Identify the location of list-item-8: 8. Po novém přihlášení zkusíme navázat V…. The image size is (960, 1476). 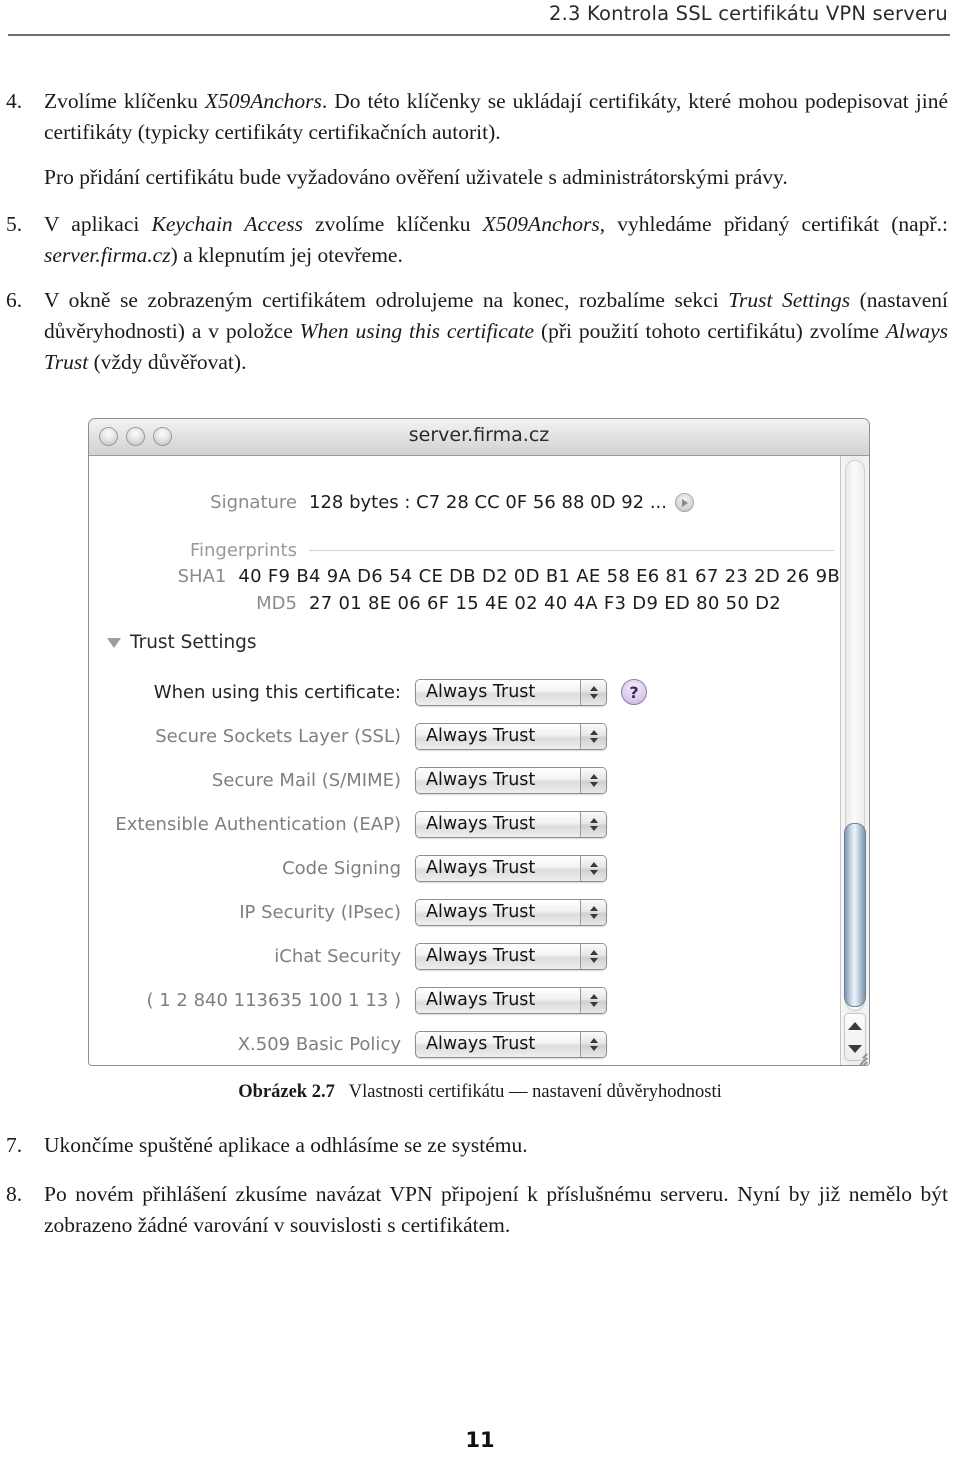
(480, 1210).